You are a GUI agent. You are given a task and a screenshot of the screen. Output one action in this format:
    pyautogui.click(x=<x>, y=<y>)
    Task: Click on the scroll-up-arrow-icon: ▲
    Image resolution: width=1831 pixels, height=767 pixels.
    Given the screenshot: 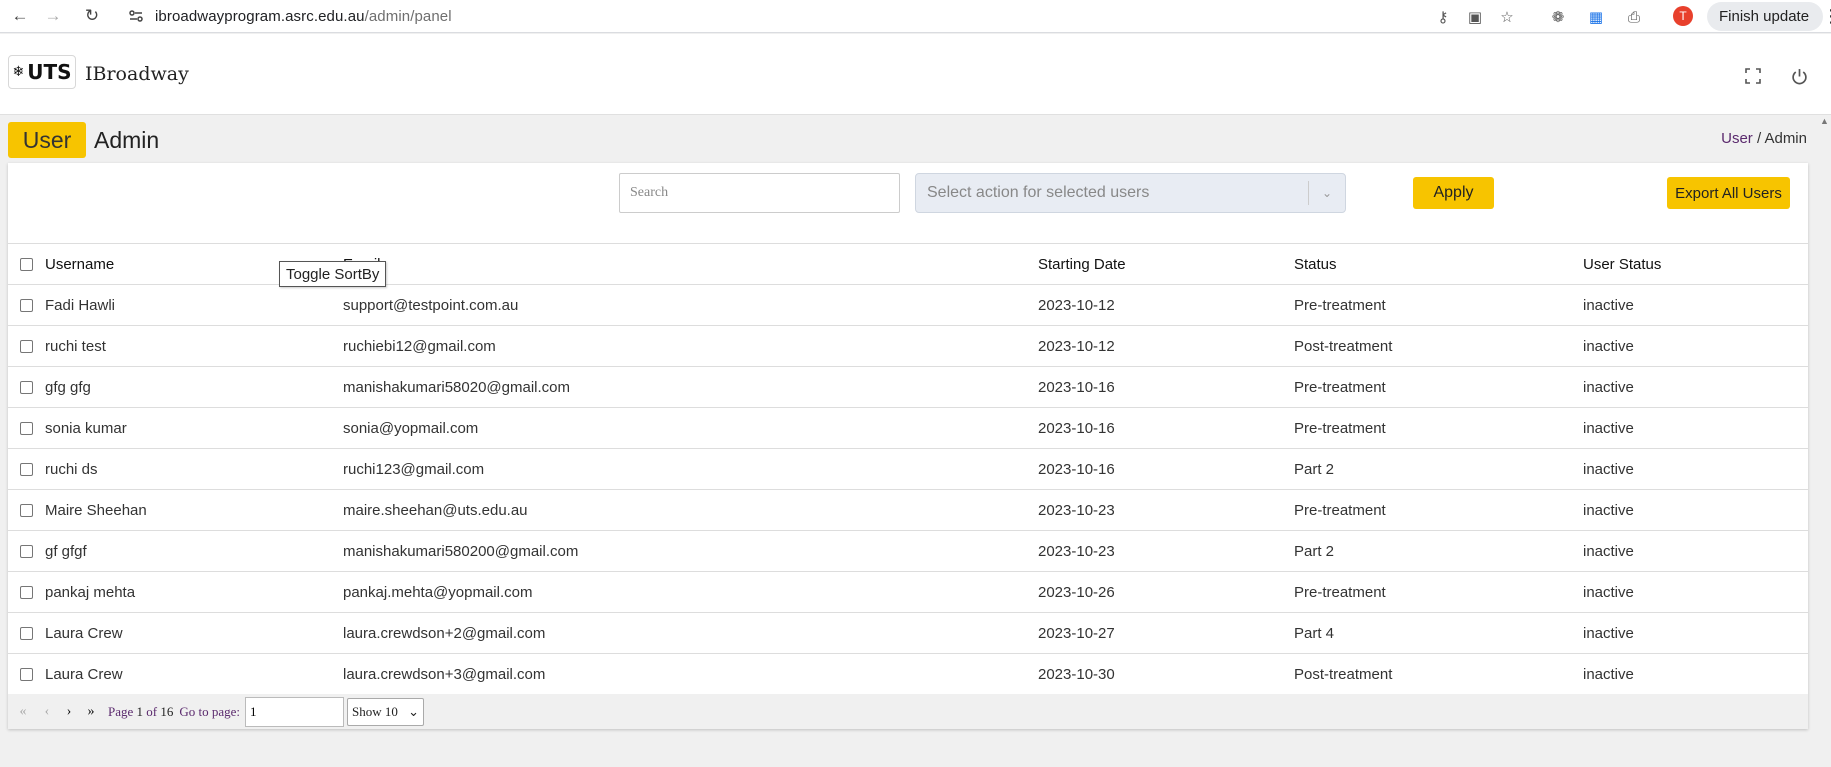 What is the action you would take?
    pyautogui.click(x=1824, y=121)
    